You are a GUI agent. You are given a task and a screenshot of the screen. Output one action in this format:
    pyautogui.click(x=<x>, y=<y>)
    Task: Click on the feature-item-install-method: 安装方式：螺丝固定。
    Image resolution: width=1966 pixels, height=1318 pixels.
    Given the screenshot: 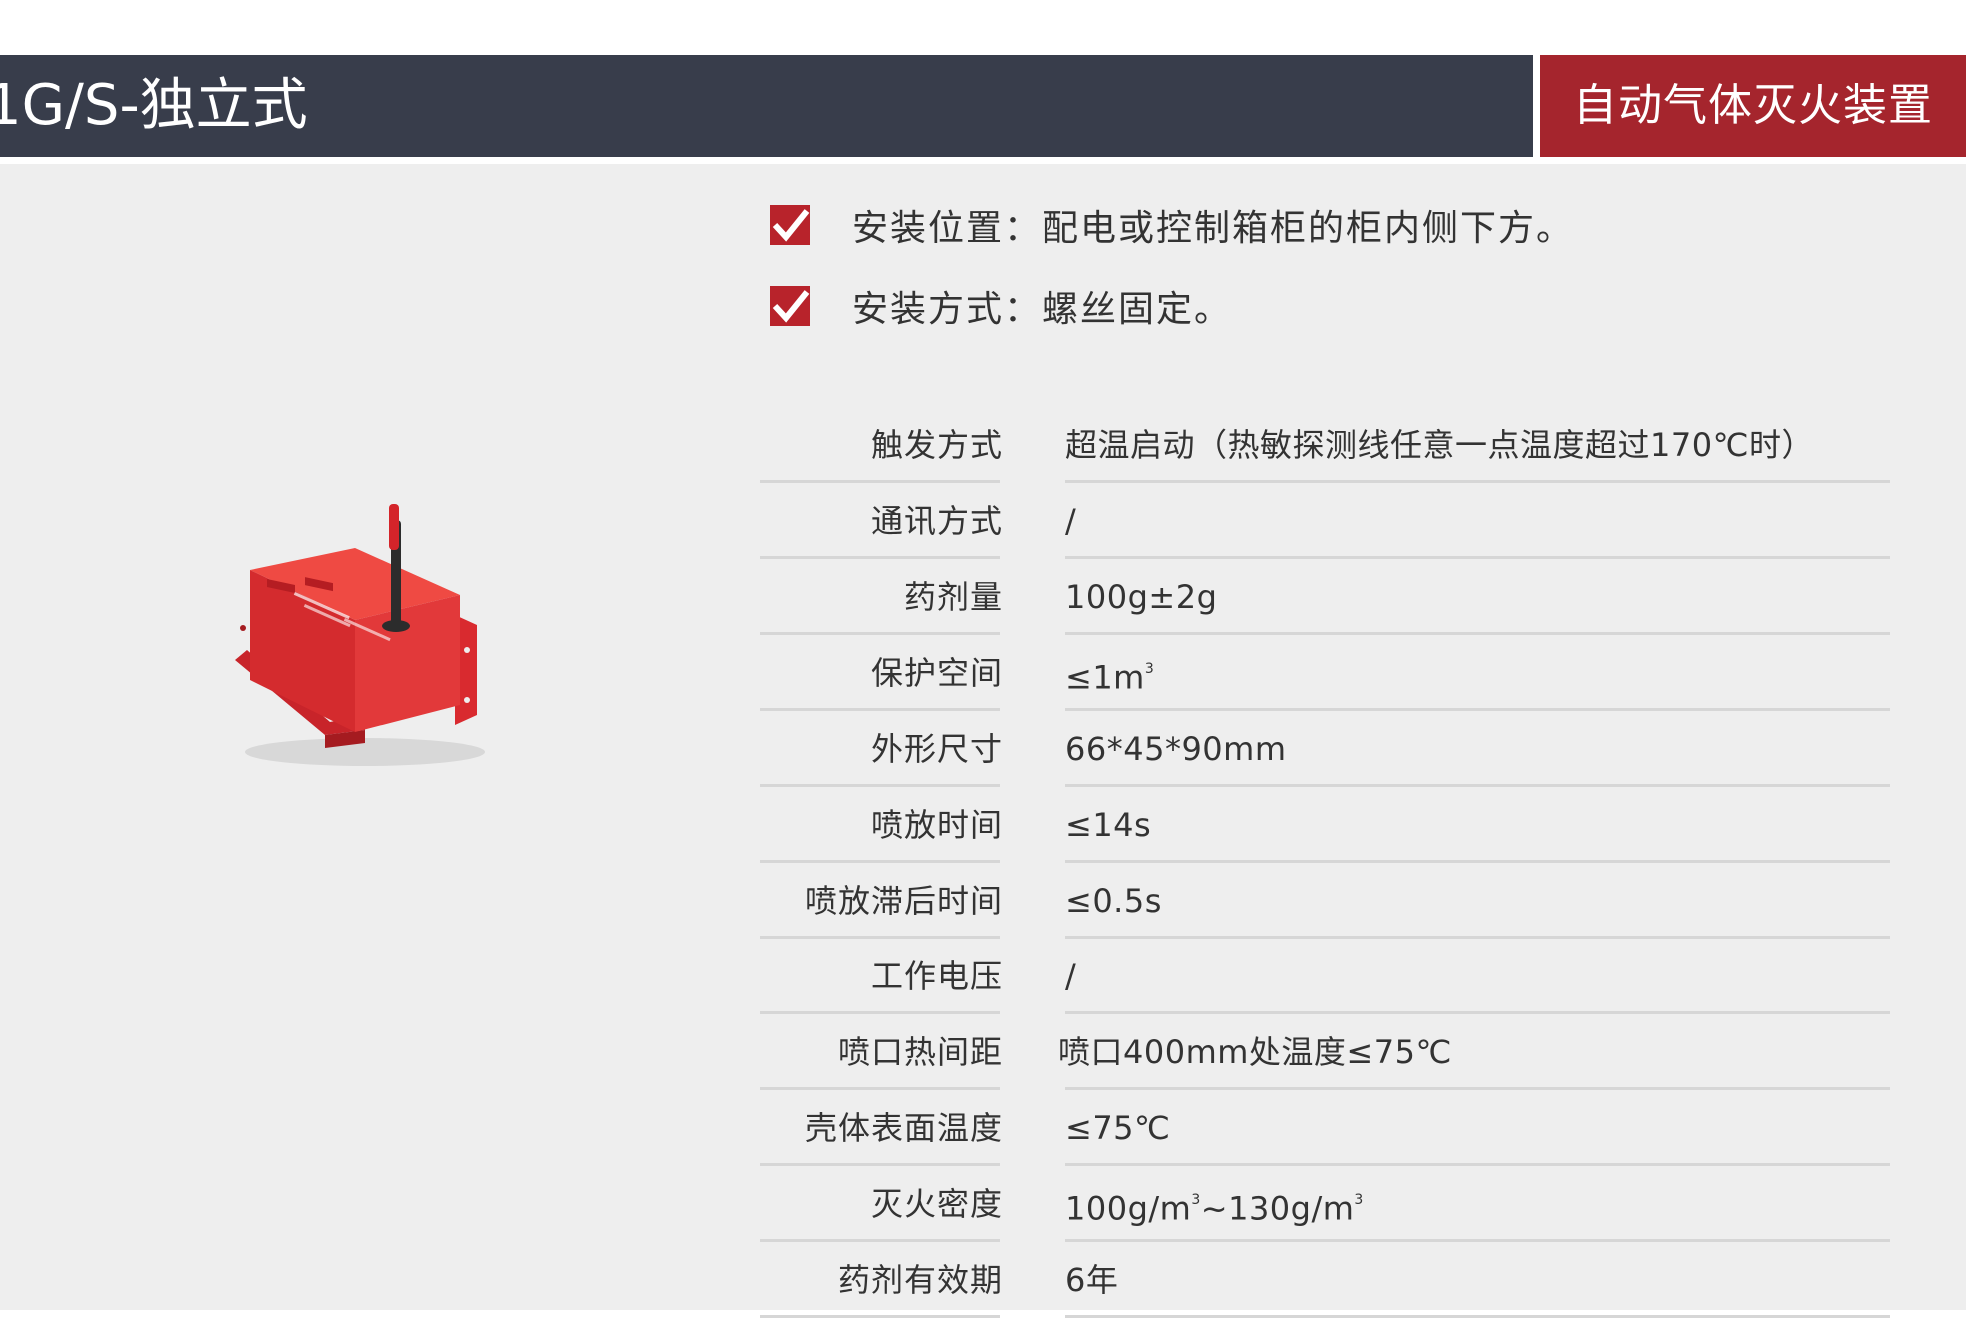 What is the action you would take?
    pyautogui.click(x=1001, y=306)
    